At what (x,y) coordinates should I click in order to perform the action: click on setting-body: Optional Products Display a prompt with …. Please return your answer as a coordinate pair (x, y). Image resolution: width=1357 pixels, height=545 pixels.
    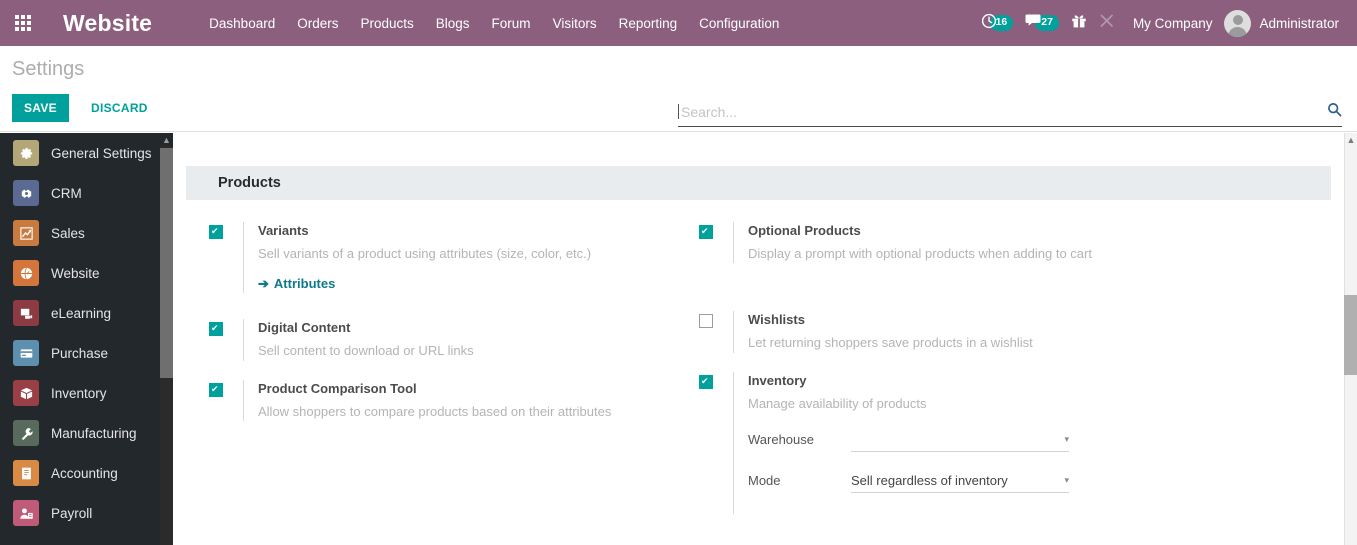
    Looking at the image, I should click on (1028, 243).